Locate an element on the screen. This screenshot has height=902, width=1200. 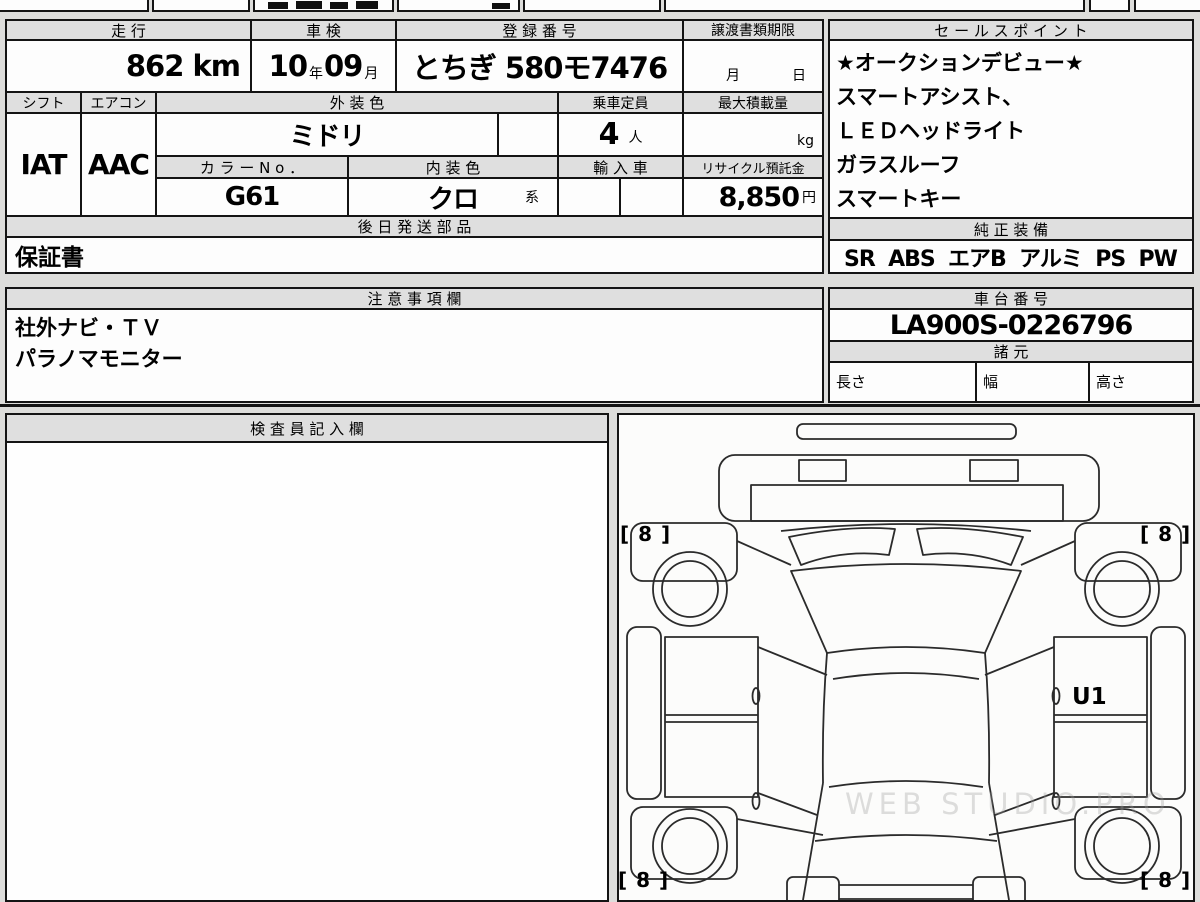
shaken-value-cell: 10 年 09 月 is located at coordinates (323, 66).